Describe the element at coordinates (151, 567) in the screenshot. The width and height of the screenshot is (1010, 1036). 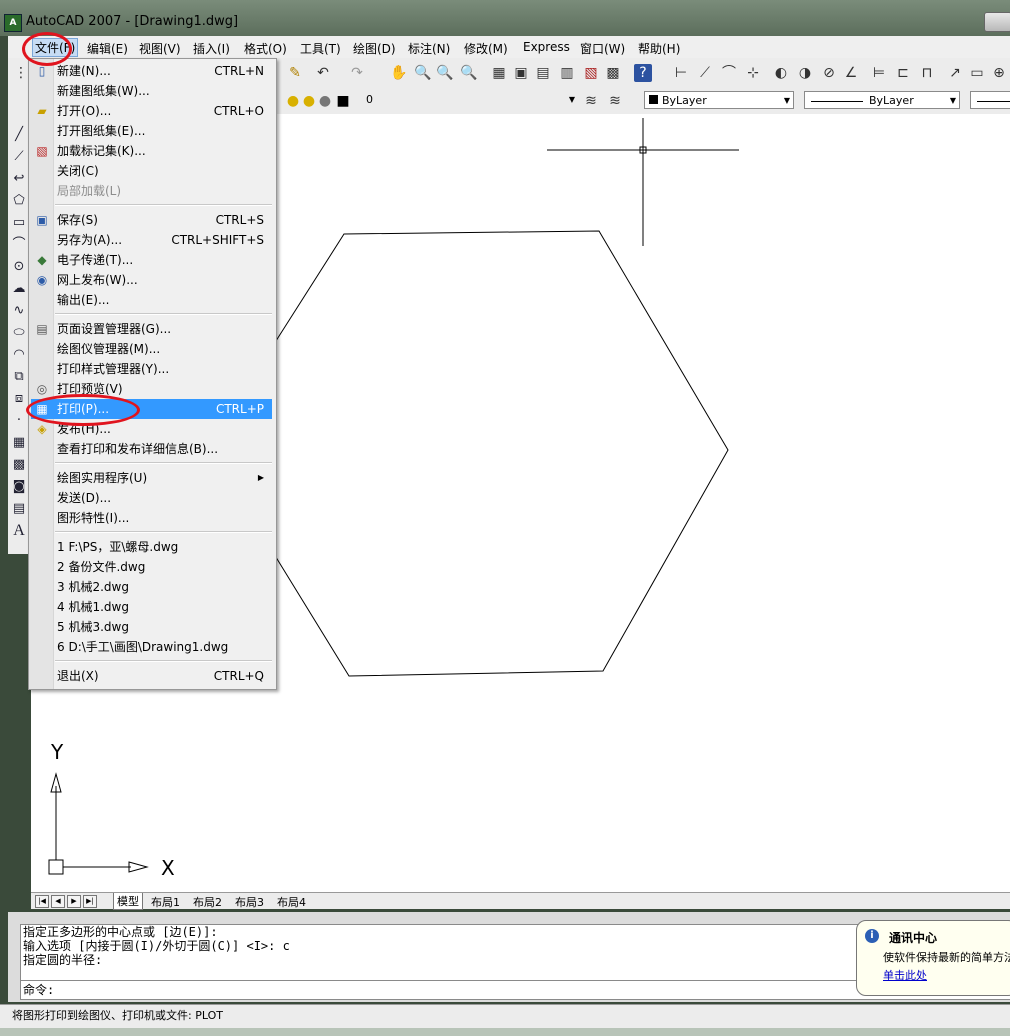
I see `menu-item-recent-2: 2 备份文件.dwg` at that location.